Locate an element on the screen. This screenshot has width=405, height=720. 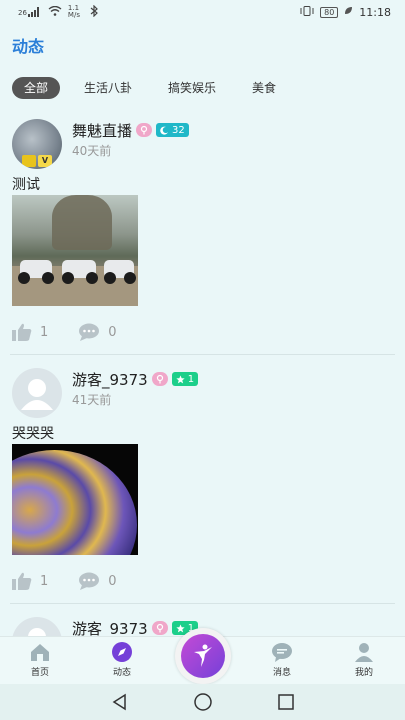
tab-funny-entertainment: 搞笑娱乐 is located at coordinates (192, 88).